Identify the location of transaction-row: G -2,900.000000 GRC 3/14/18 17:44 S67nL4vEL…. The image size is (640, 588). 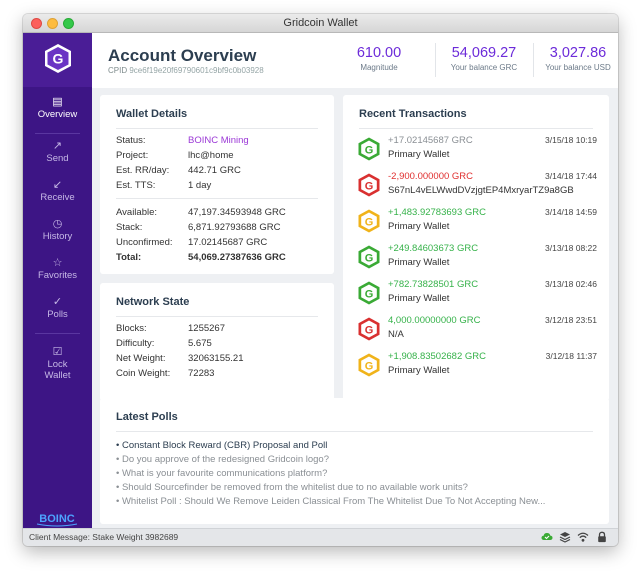
(477, 186).